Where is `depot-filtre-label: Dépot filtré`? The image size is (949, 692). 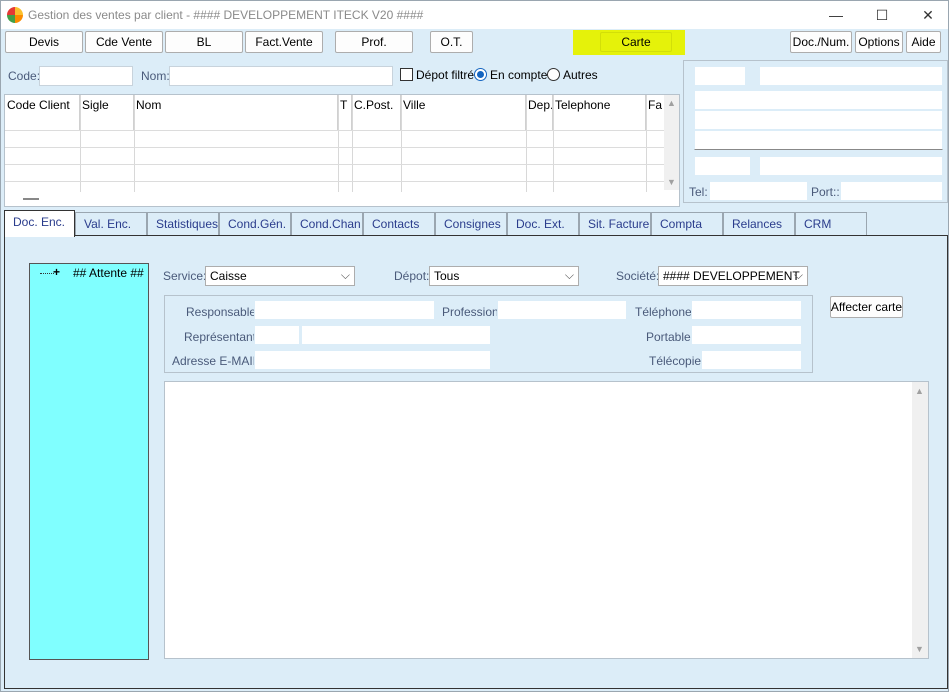 depot-filtre-label: Dépot filtré is located at coordinates (445, 75).